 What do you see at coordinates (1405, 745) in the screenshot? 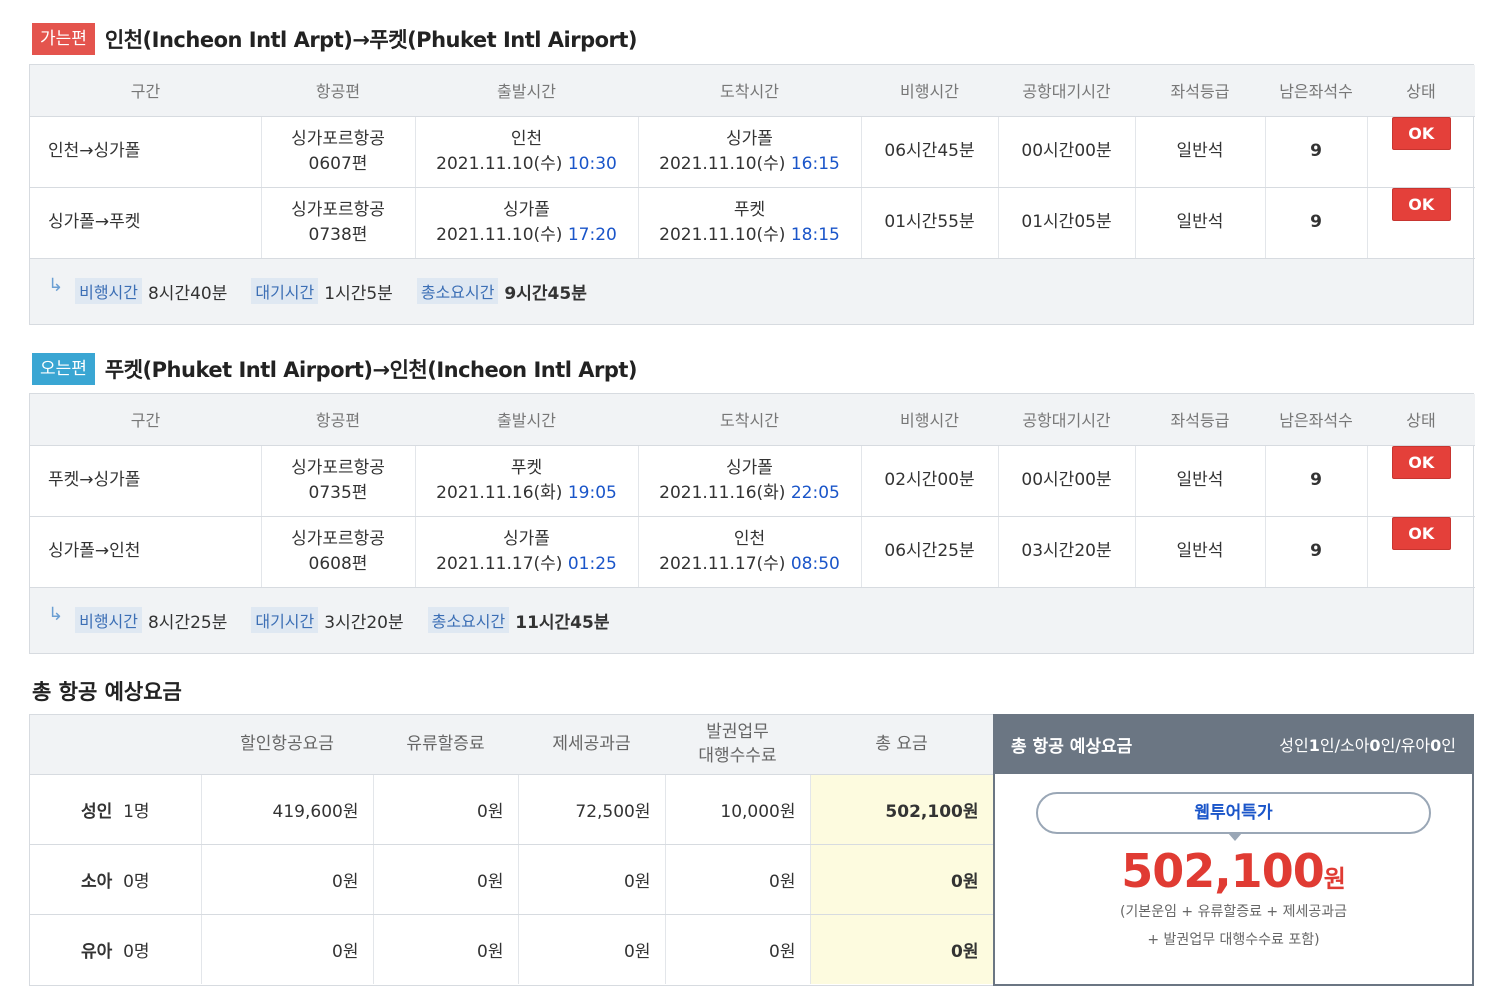
I see `pax-label: 인/유아` at bounding box center [1405, 745].